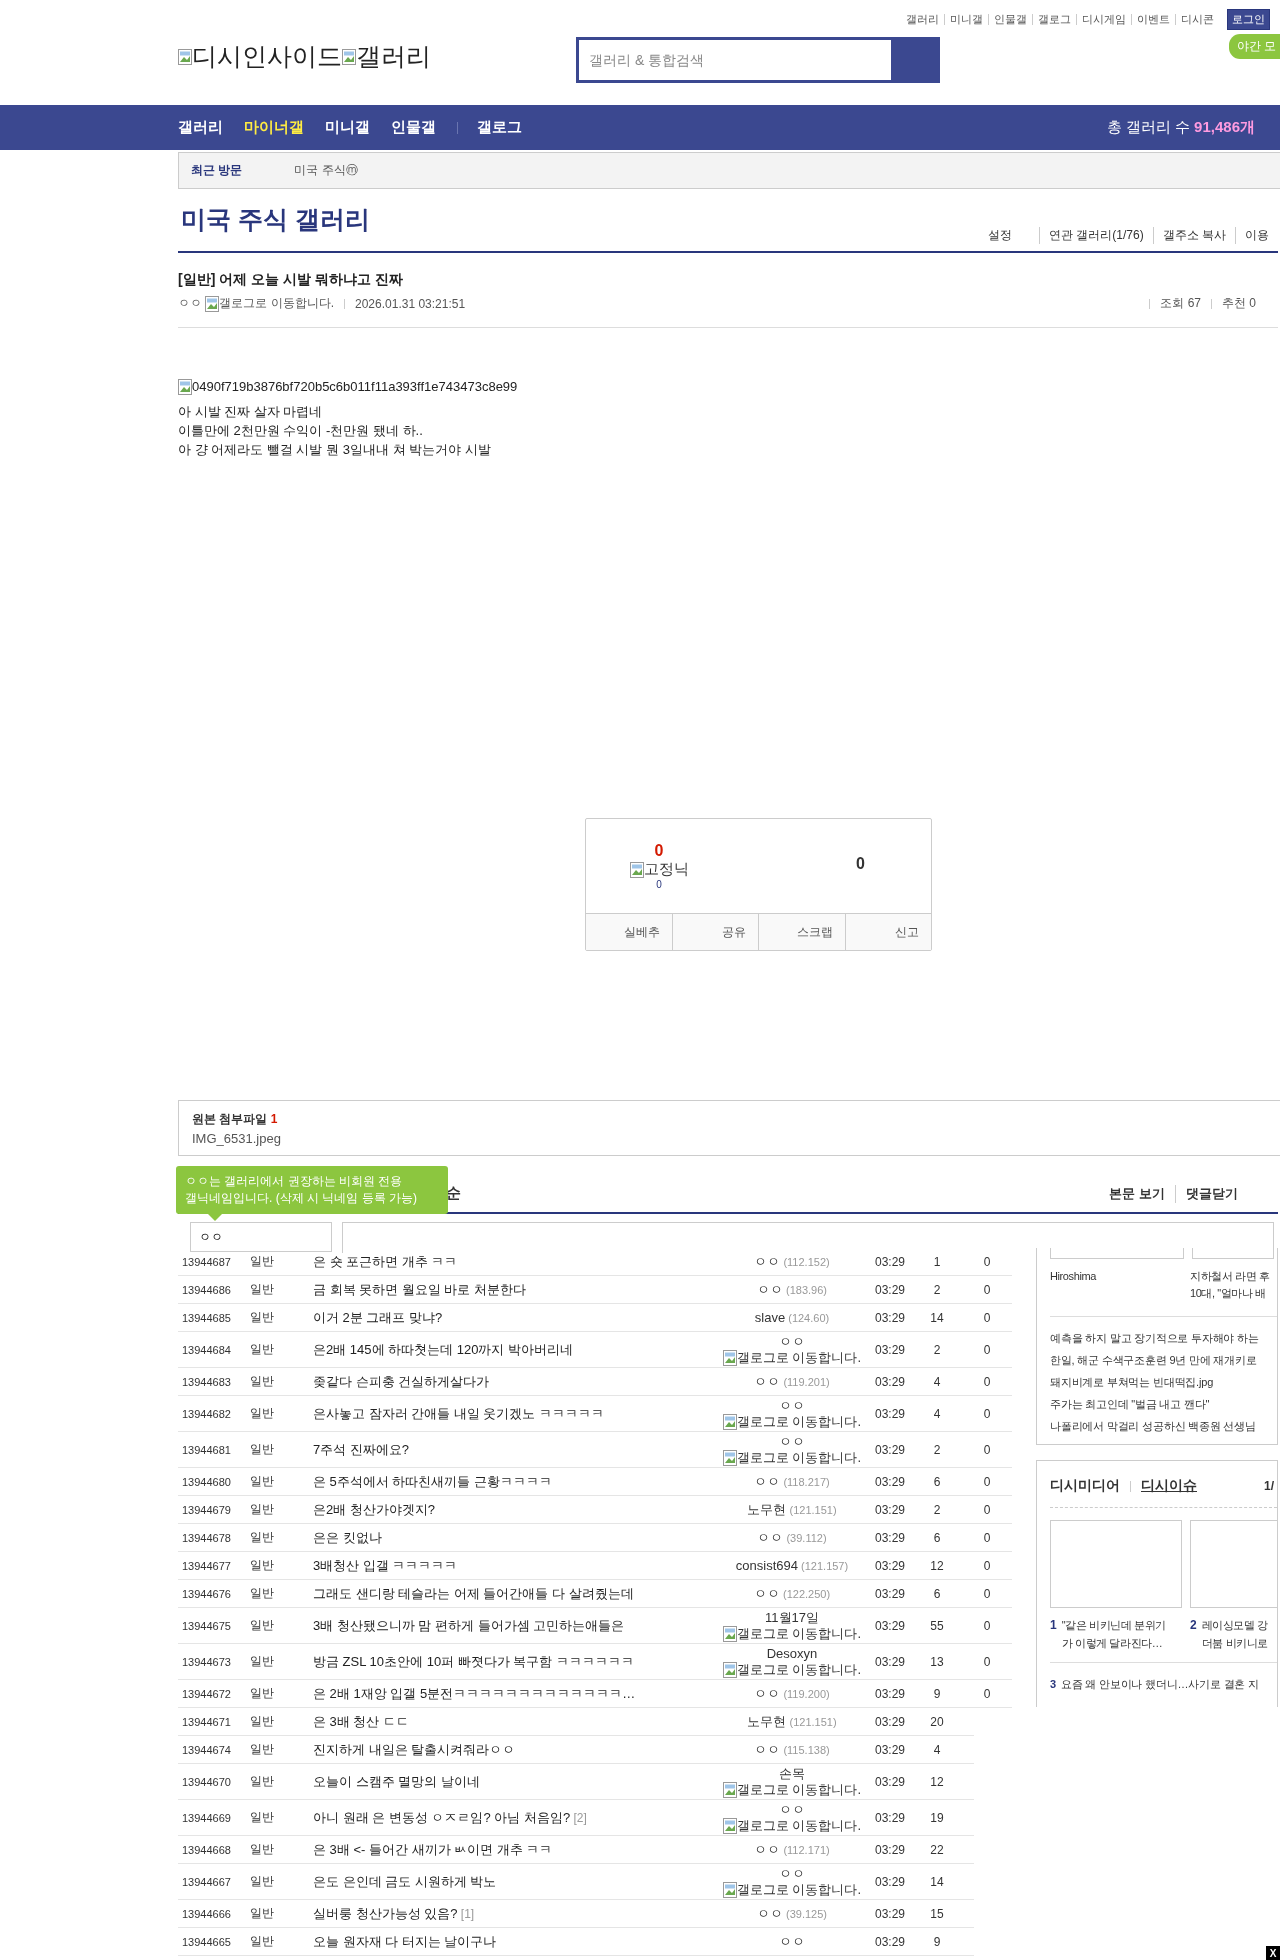 The image size is (1280, 1960). I want to click on writer-name: ㅇㅇ (183.96), so click(791, 1289).